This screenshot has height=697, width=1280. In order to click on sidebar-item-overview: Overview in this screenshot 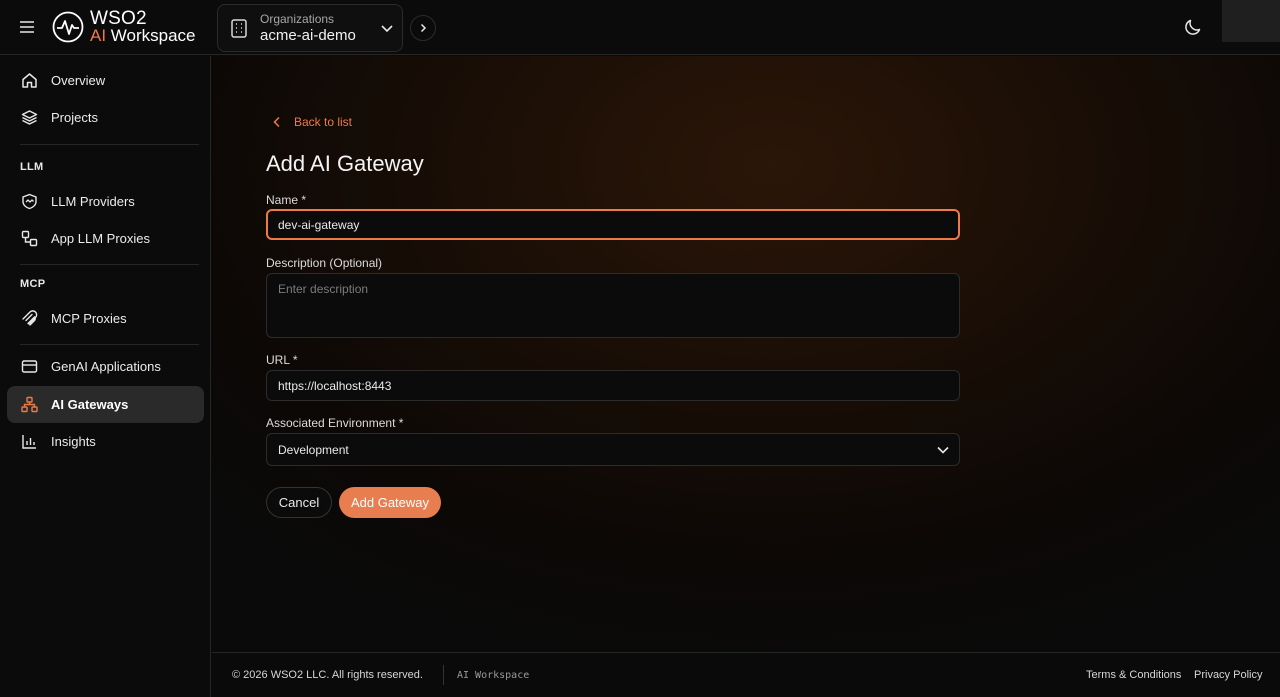, I will do `click(105, 80)`.